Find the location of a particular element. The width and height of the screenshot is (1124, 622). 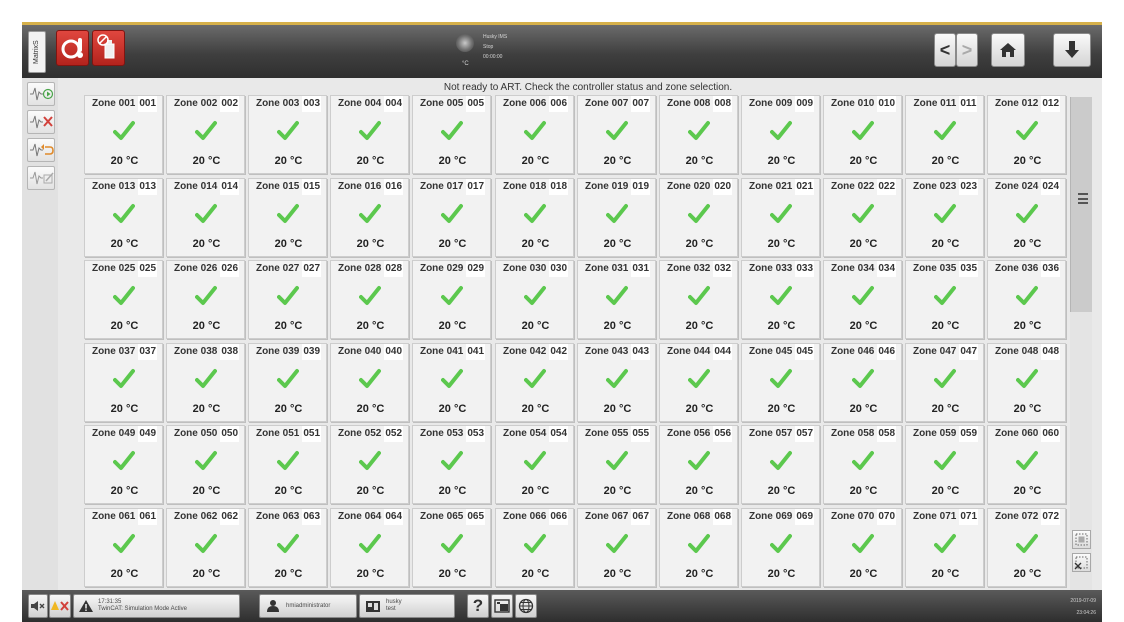

language-button is located at coordinates (526, 606).